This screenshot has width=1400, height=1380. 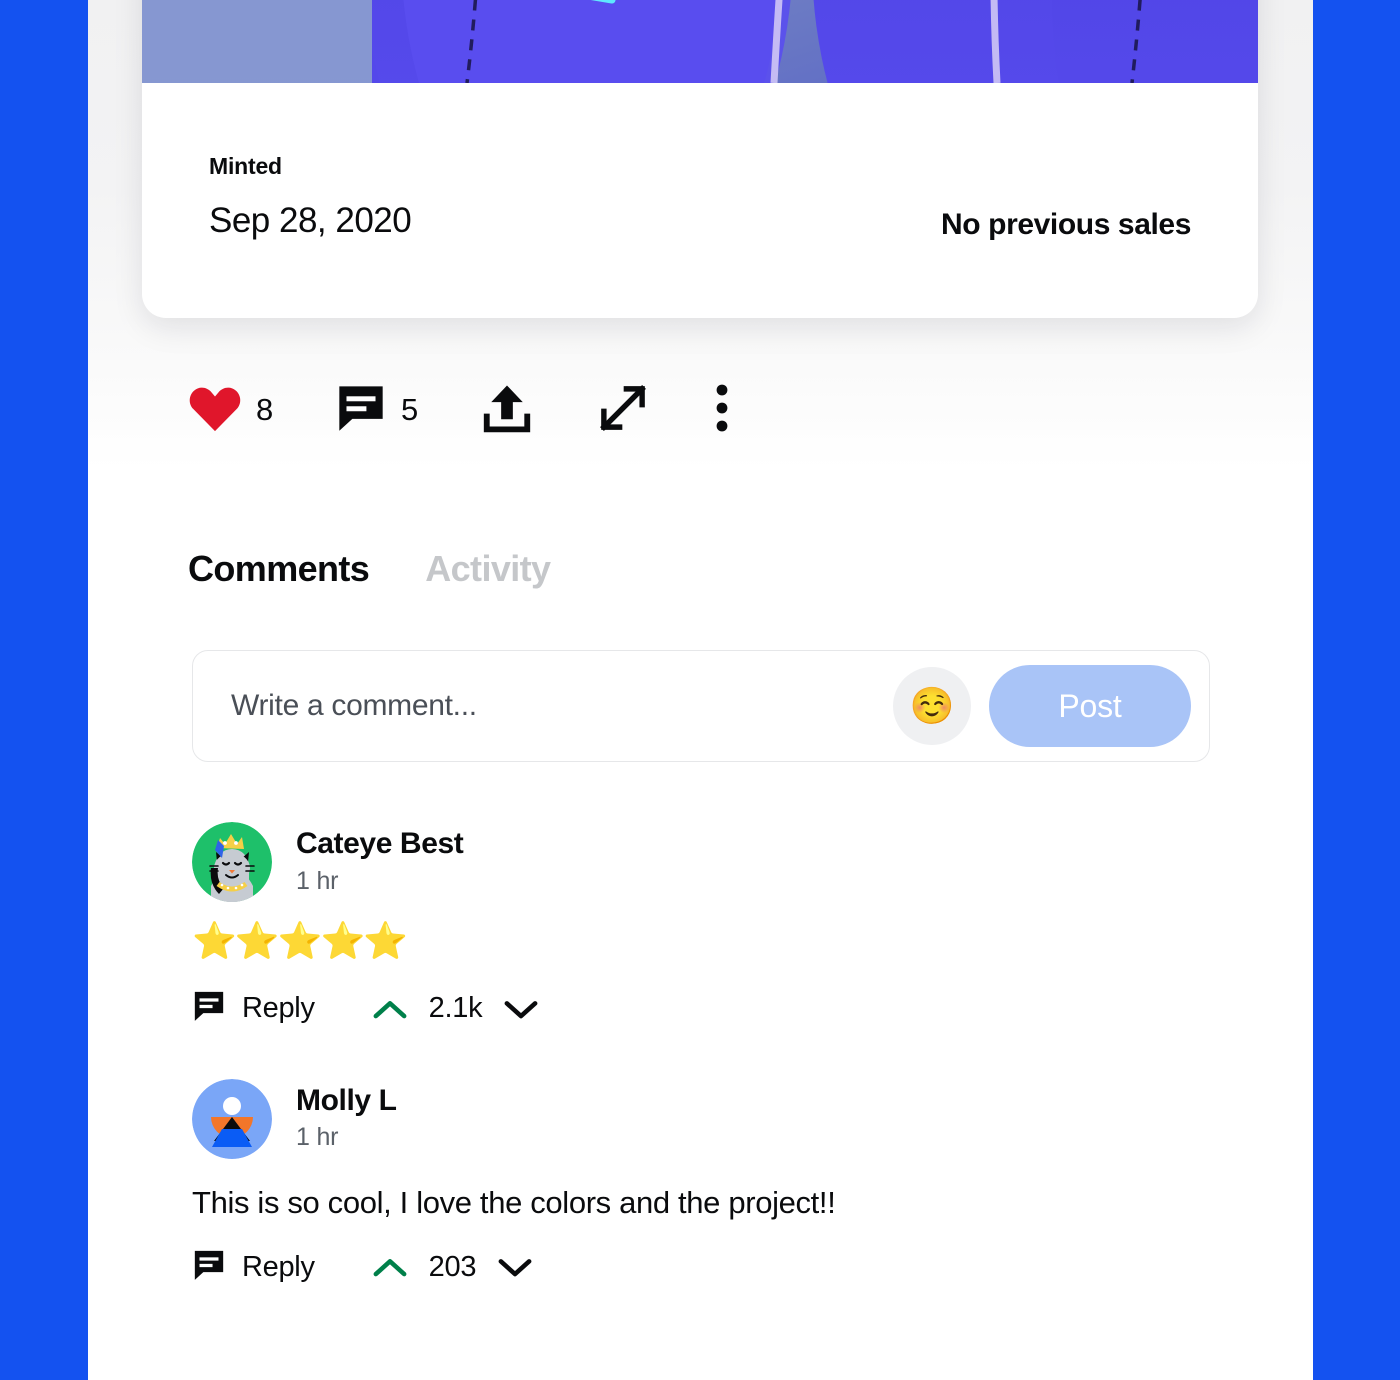 I want to click on like-action: 8, so click(x=230, y=410).